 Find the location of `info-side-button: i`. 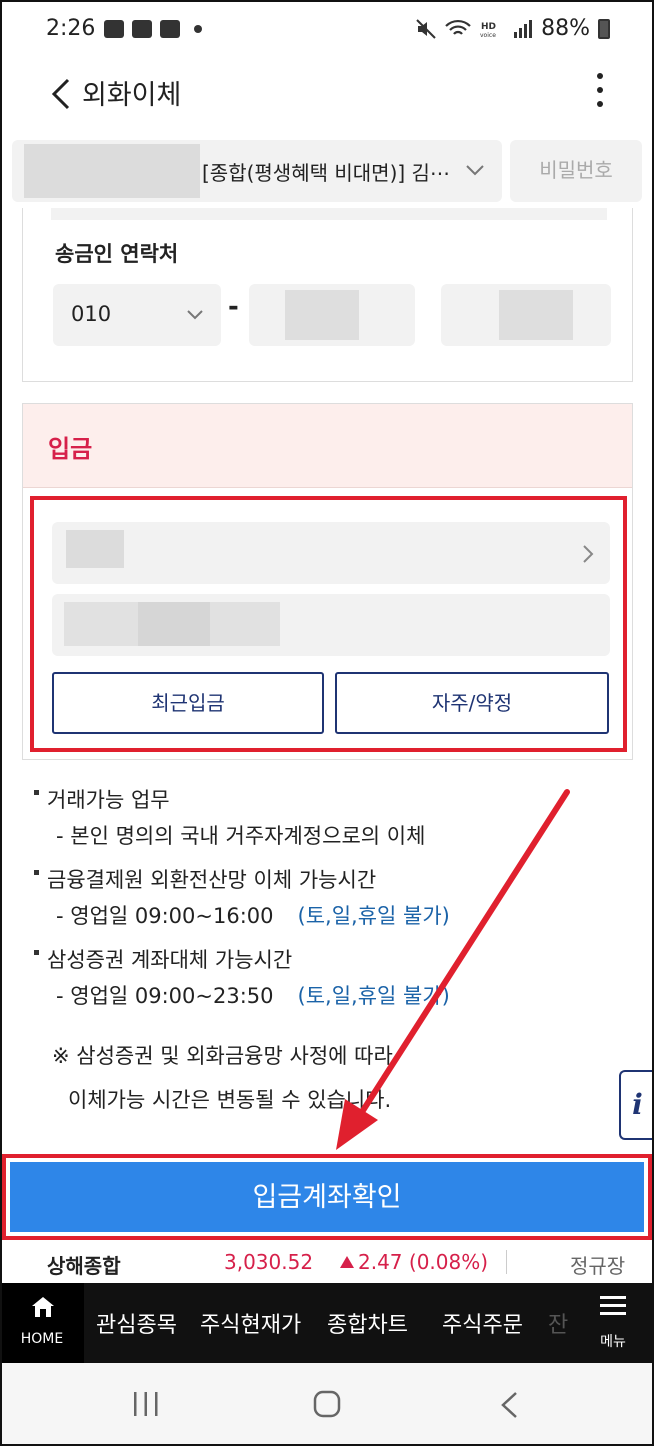

info-side-button: i is located at coordinates (636, 1105).